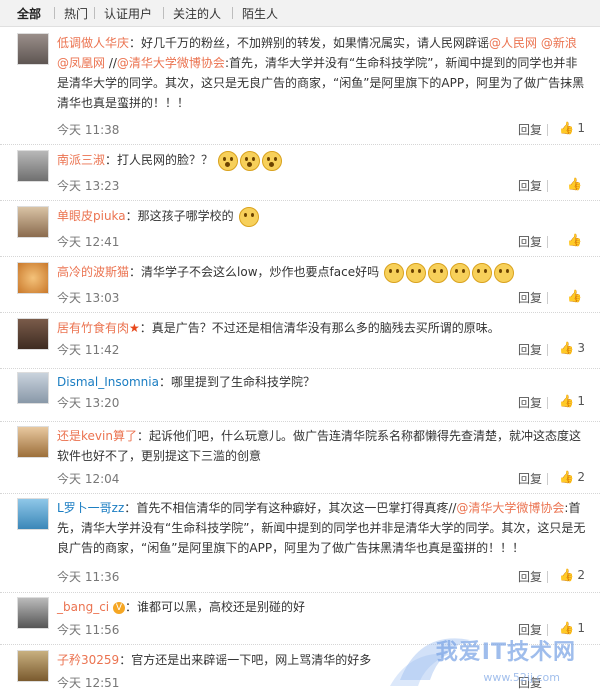  What do you see at coordinates (315, 43) in the screenshot?
I see `comment-text: 好几千万的粉丝，不加辨别的转发，如果情况属实，请人民网辟谣` at bounding box center [315, 43].